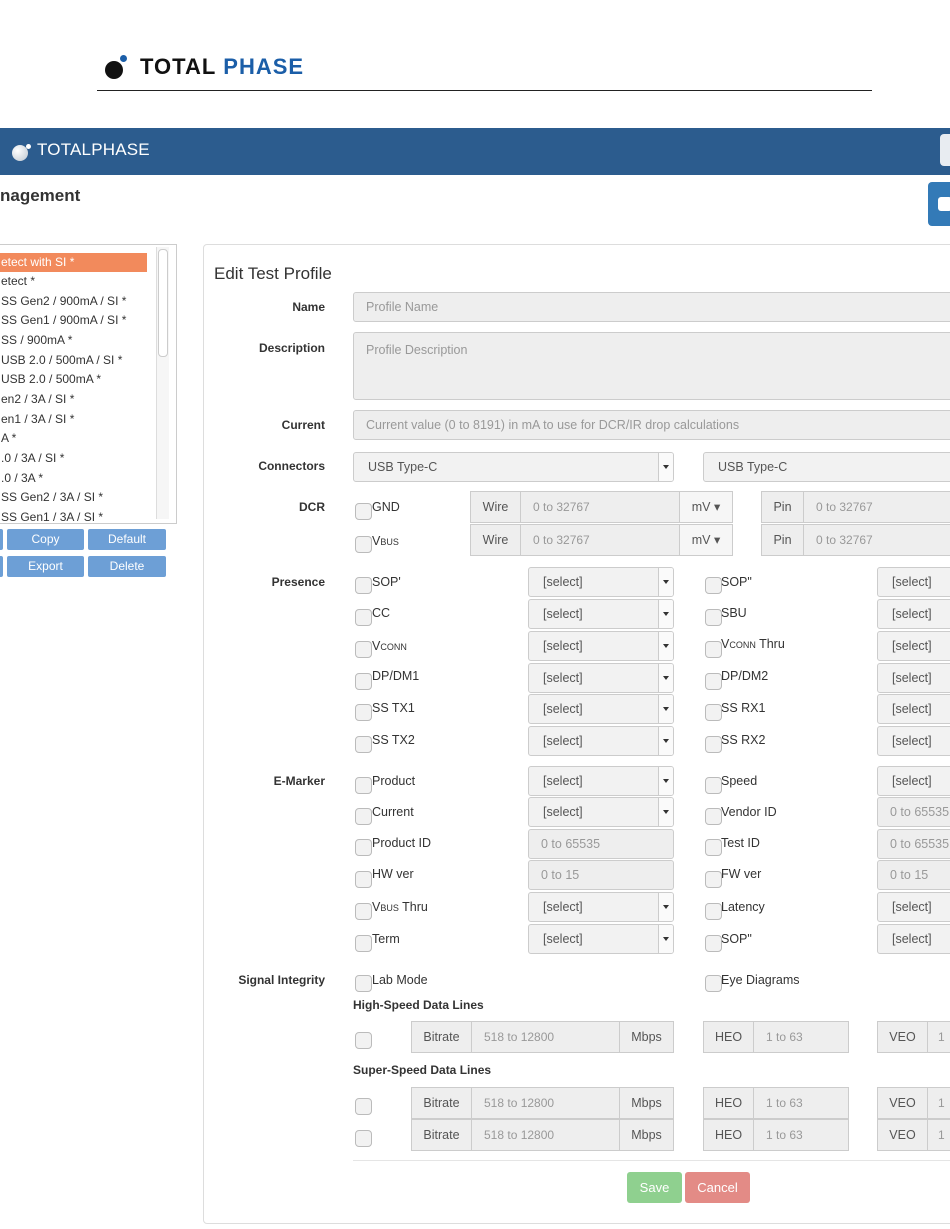 This screenshot has height=1229, width=950. I want to click on emarker-sop-double-prime-select: [select], so click(913, 939).